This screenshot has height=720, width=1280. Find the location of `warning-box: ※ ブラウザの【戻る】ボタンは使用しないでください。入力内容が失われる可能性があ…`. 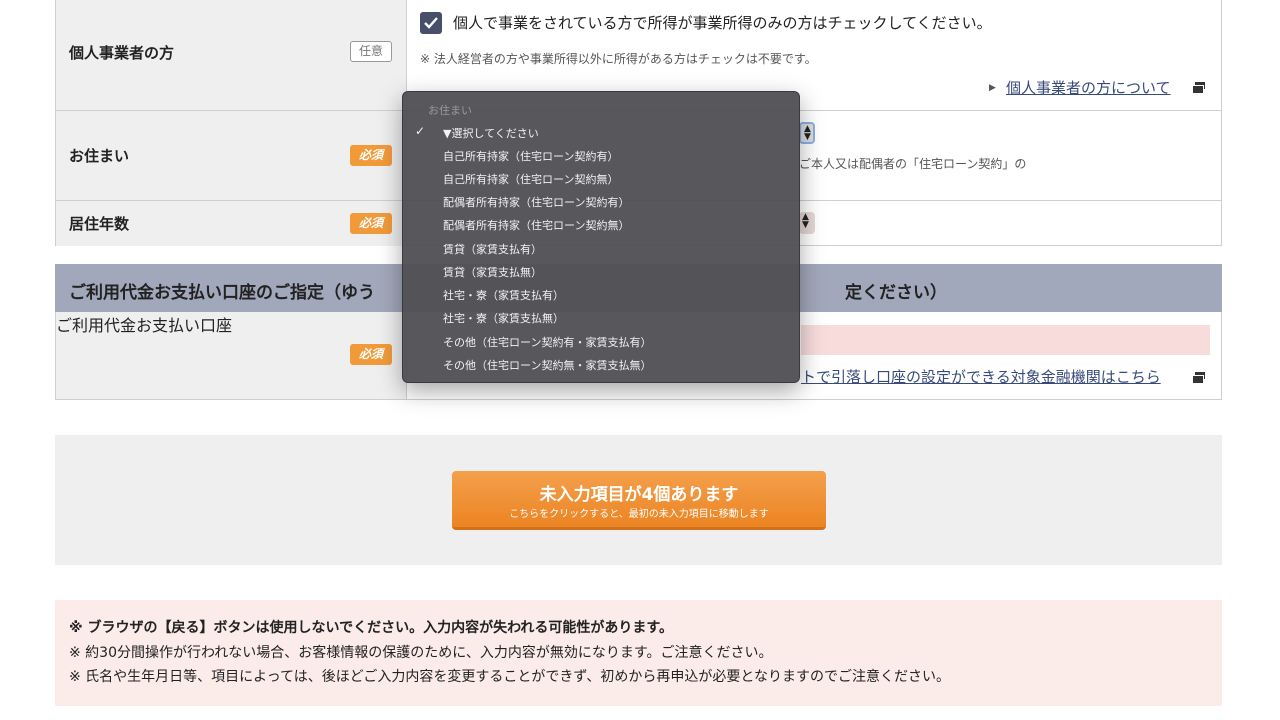

warning-box: ※ ブラウザの【戻る】ボタンは使用しないでください。入力内容が失われる可能性があ… is located at coordinates (638, 653).